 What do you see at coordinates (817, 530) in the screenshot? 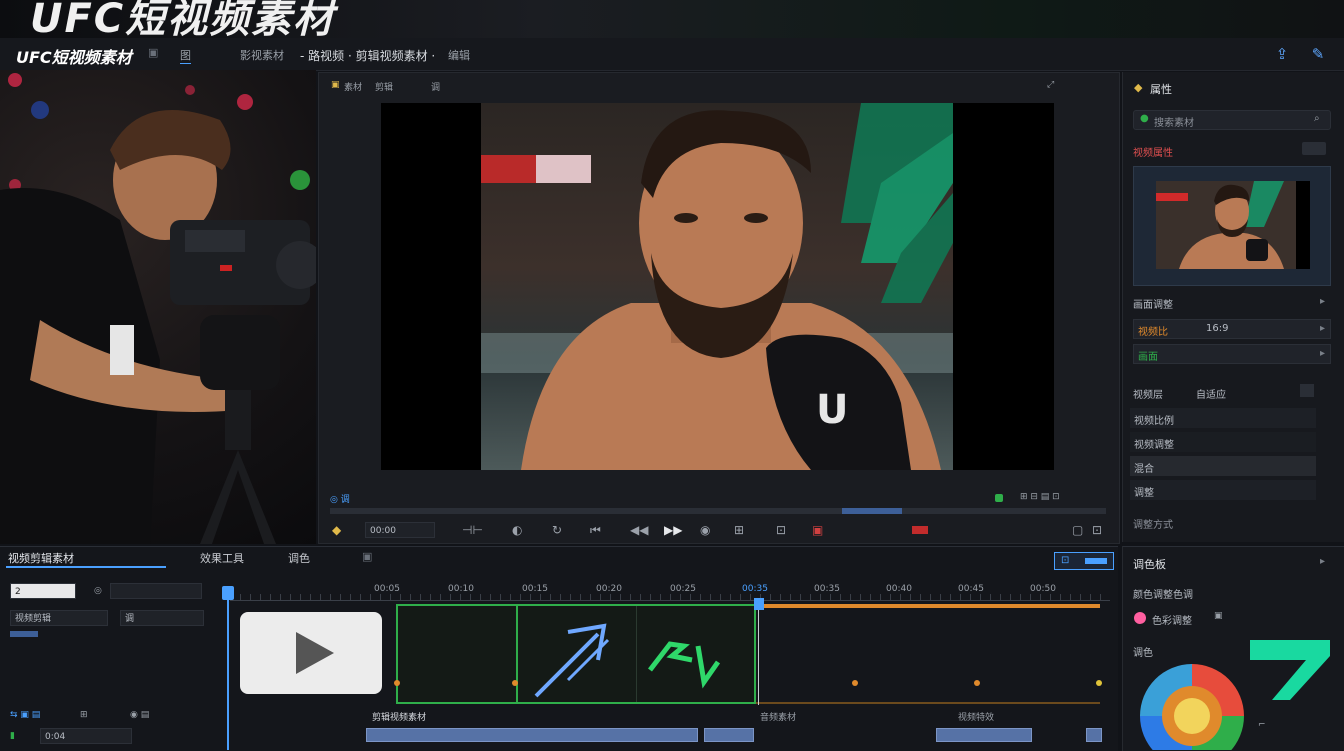
I see `flag-icon: ▣` at bounding box center [817, 530].